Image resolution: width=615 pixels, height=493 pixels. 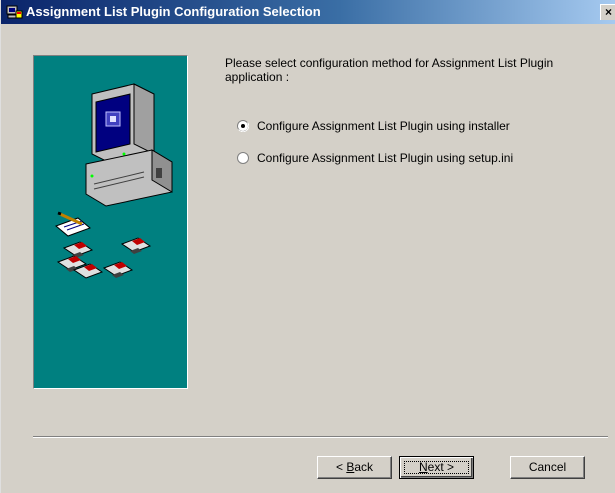 I want to click on document-pencil-icon, so click(x=73, y=224).